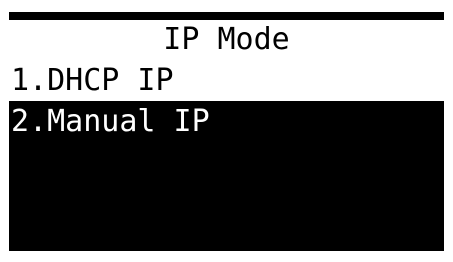 Image resolution: width=453 pixels, height=262 pixels. I want to click on screen-title: IP Mode, so click(226, 40).